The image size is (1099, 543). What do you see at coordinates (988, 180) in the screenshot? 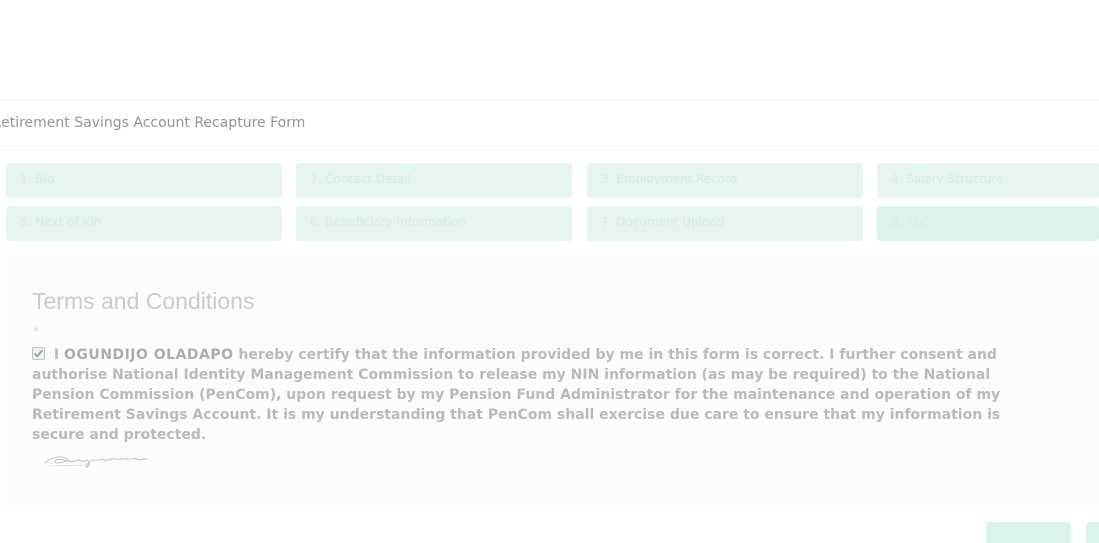
I see `step-salary-structure: 4. Salary Structure` at bounding box center [988, 180].